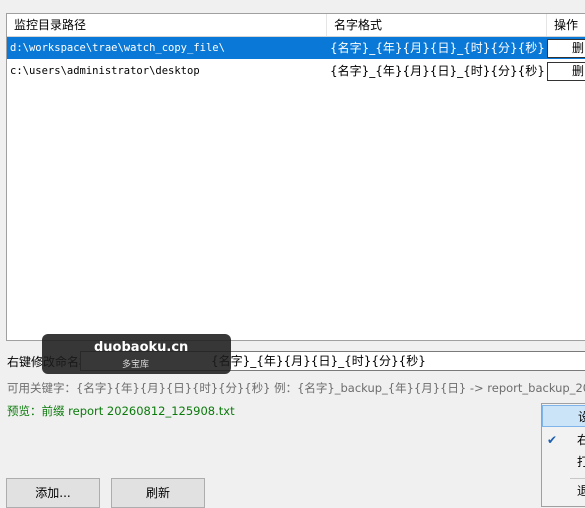  Describe the element at coordinates (563, 416) in the screenshot. I see `menu-item-settings: 设` at that location.